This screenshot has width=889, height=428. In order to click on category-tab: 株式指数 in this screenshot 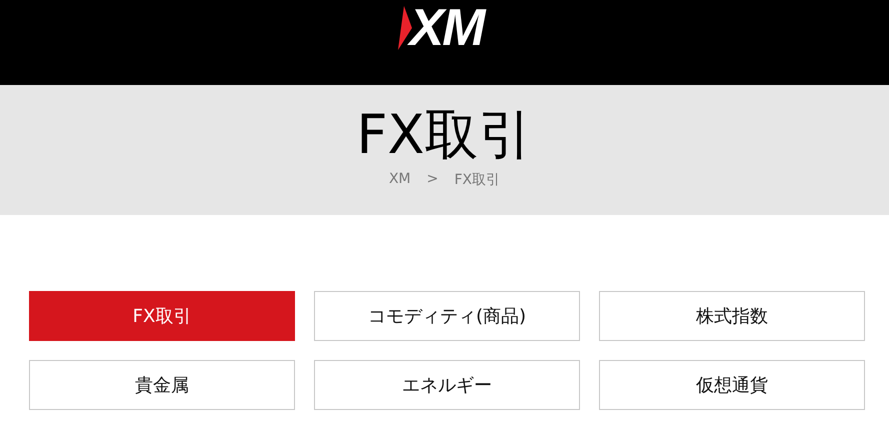, I will do `click(732, 316)`.